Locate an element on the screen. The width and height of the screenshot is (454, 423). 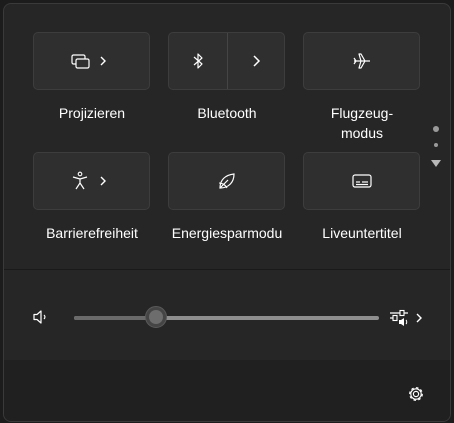
flugzeugmodus-label: Flugzeug- modus is located at coordinates (362, 123).